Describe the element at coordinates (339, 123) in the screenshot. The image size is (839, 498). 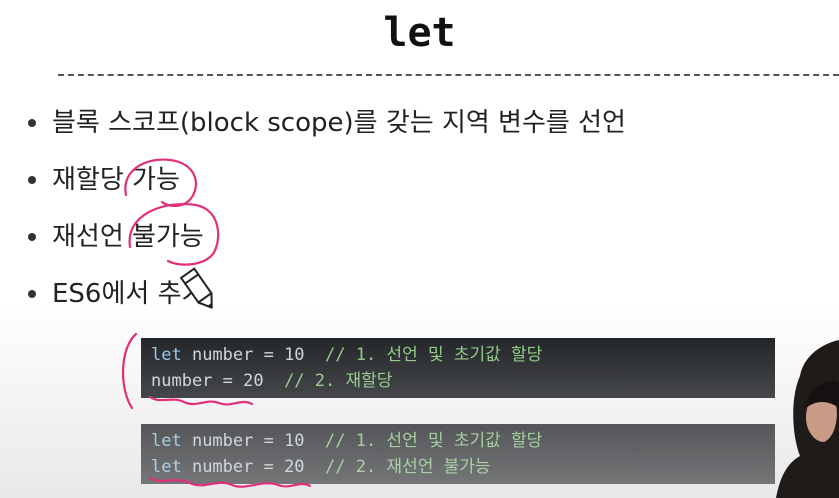
I see `bullet-text: 블록 스코프(block scope)를 갖는 지역 변수를 선언` at that location.